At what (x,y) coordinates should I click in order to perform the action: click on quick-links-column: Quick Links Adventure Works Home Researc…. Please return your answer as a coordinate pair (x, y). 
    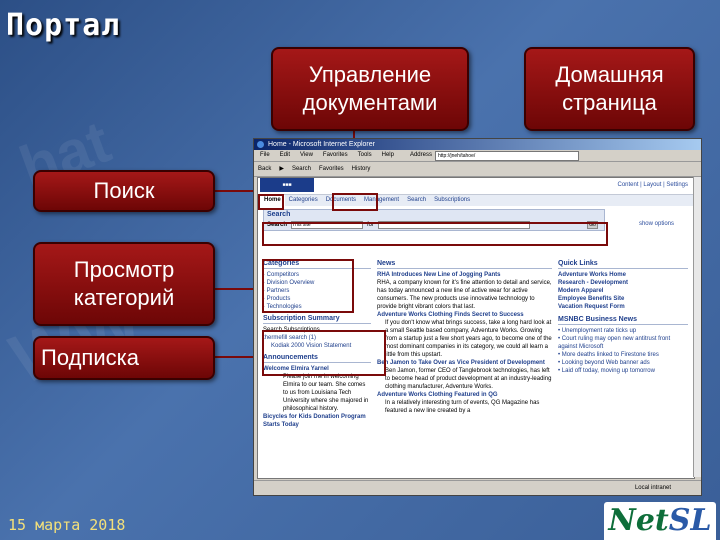
    Looking at the image, I should click on (623, 317).